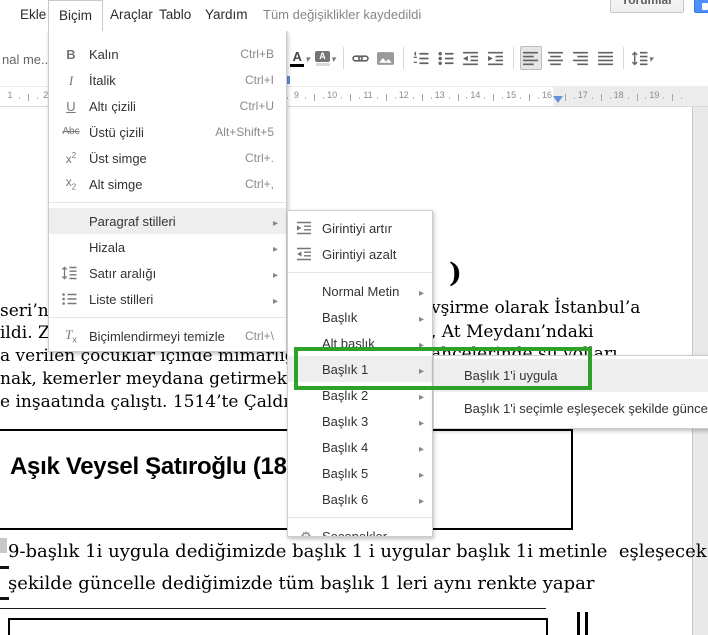 Image resolution: width=708 pixels, height=635 pixels. Describe the element at coordinates (360, 499) in the screenshot. I see `menu-item-baslik-6: Başlık 6` at that location.